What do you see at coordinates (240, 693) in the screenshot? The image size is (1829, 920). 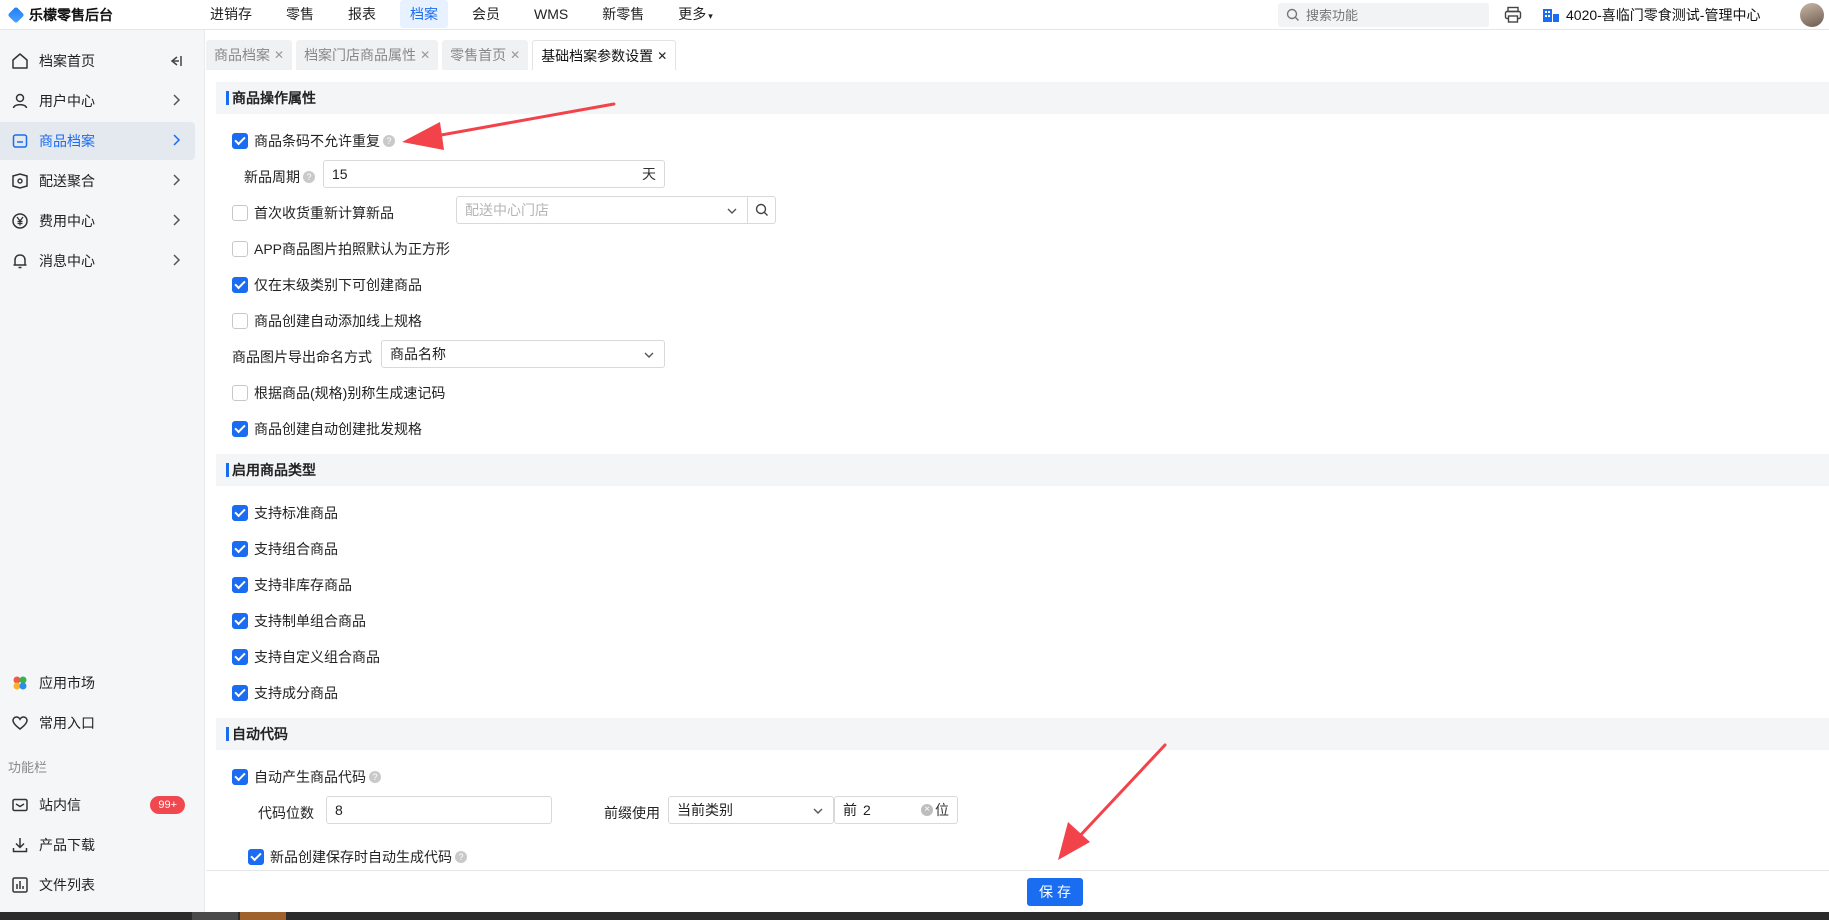 I see `checkbox-type-ingredient` at bounding box center [240, 693].